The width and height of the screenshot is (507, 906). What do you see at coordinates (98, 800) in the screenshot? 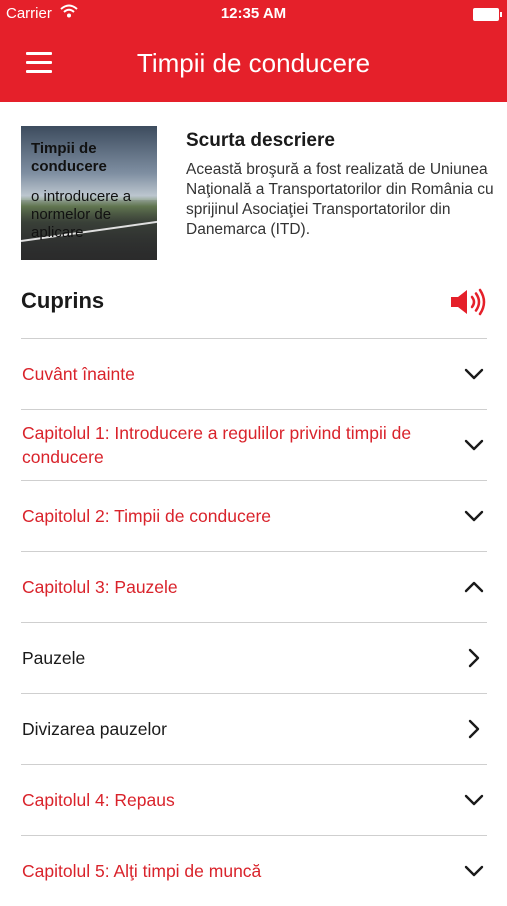
I see `toc-item-label: Capitolul 4: Repaus` at bounding box center [98, 800].